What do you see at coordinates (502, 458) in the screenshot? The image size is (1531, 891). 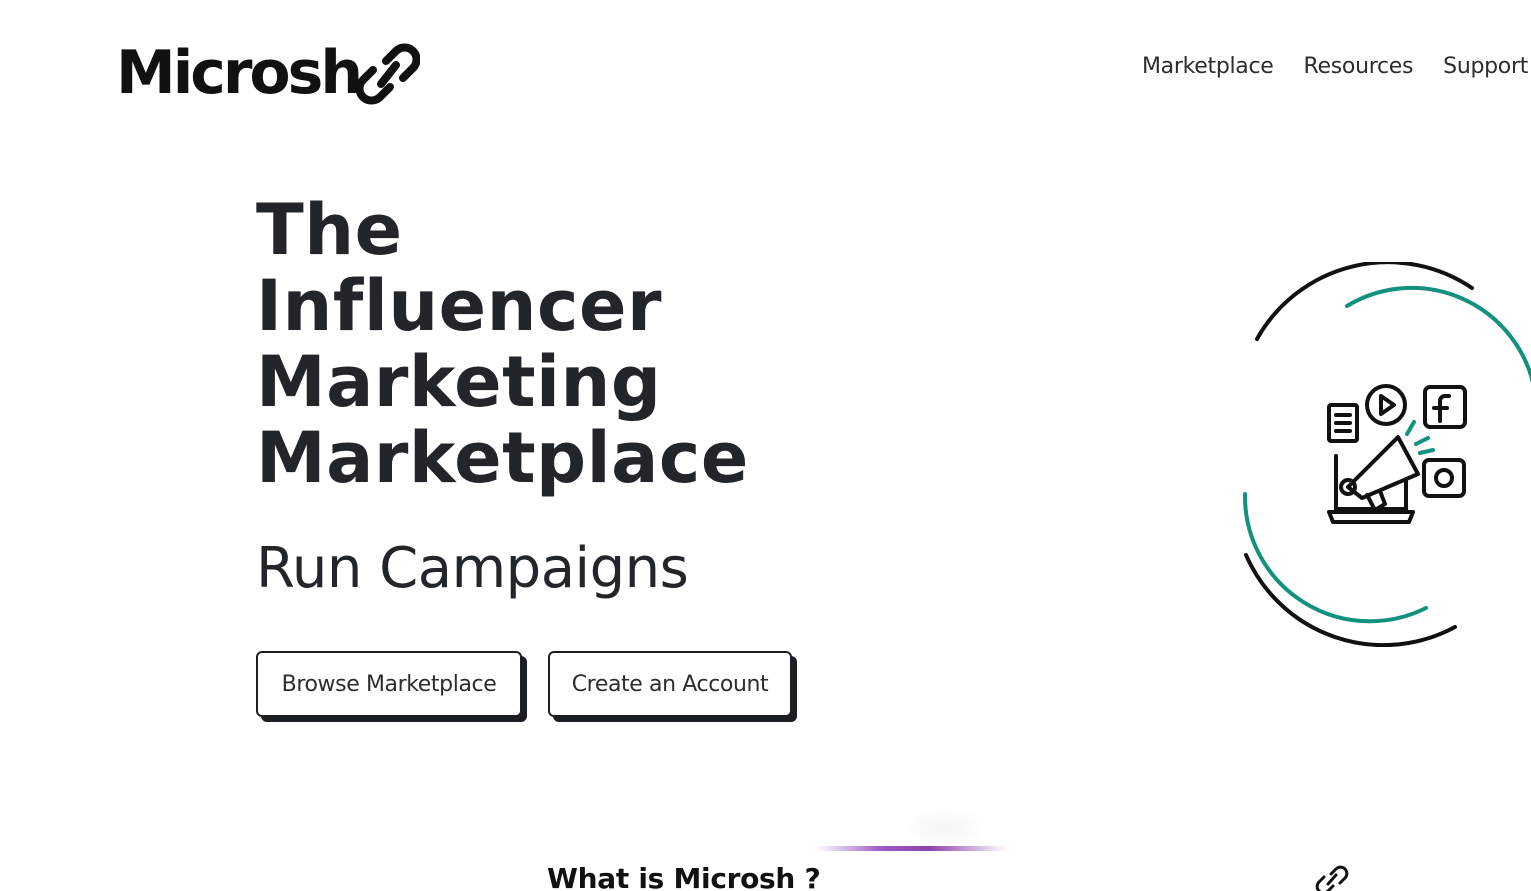 I see `hero-title-line: Marketplace` at bounding box center [502, 458].